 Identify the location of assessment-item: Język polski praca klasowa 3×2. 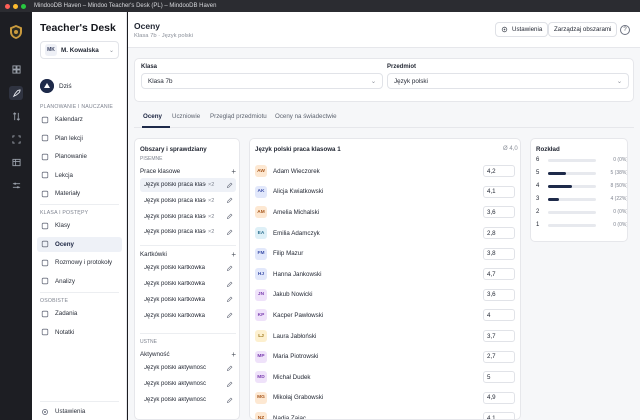
(188, 217).